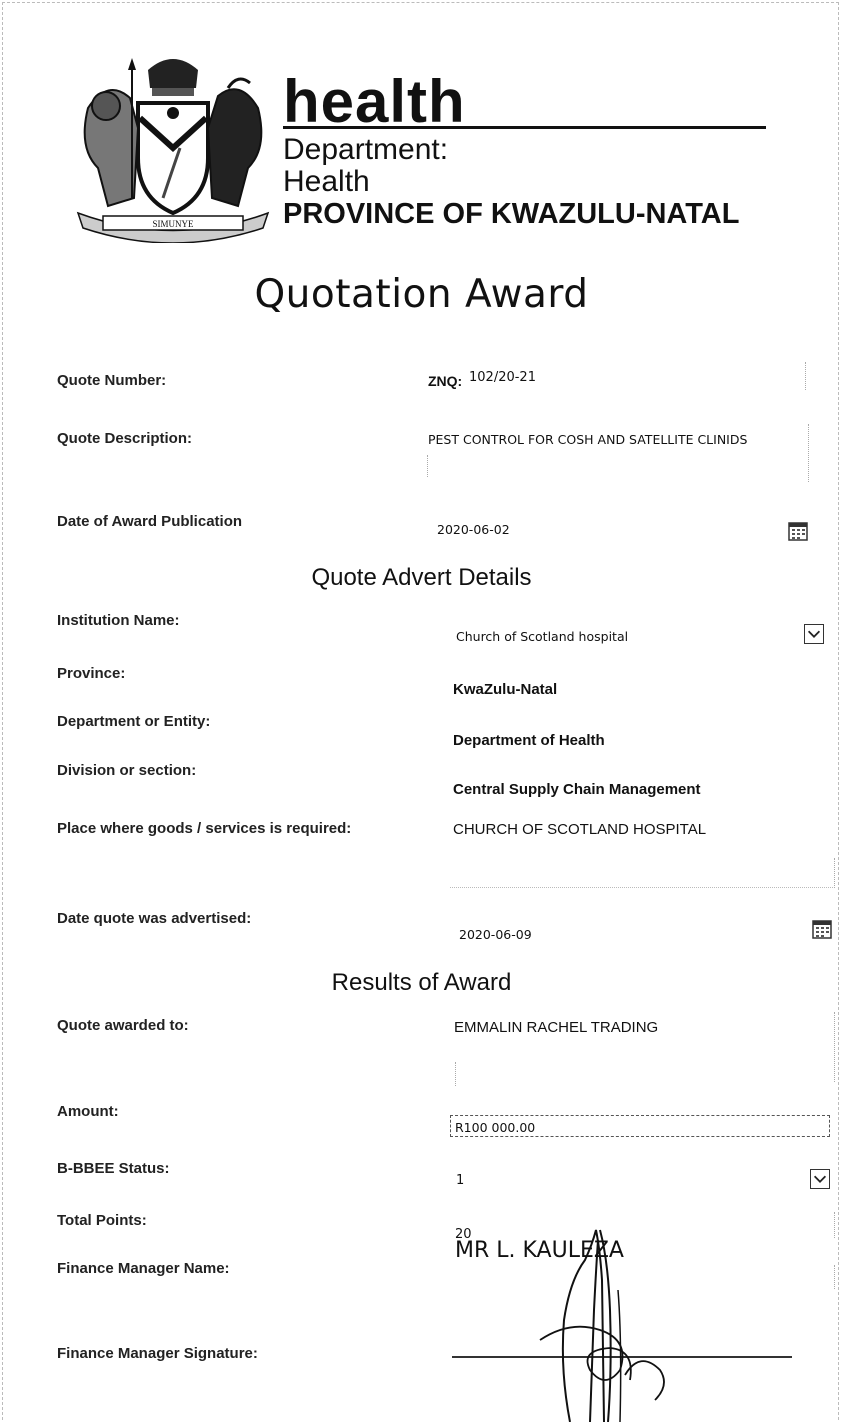  What do you see at coordinates (326, 181) in the screenshot?
I see `department-name: Health` at bounding box center [326, 181].